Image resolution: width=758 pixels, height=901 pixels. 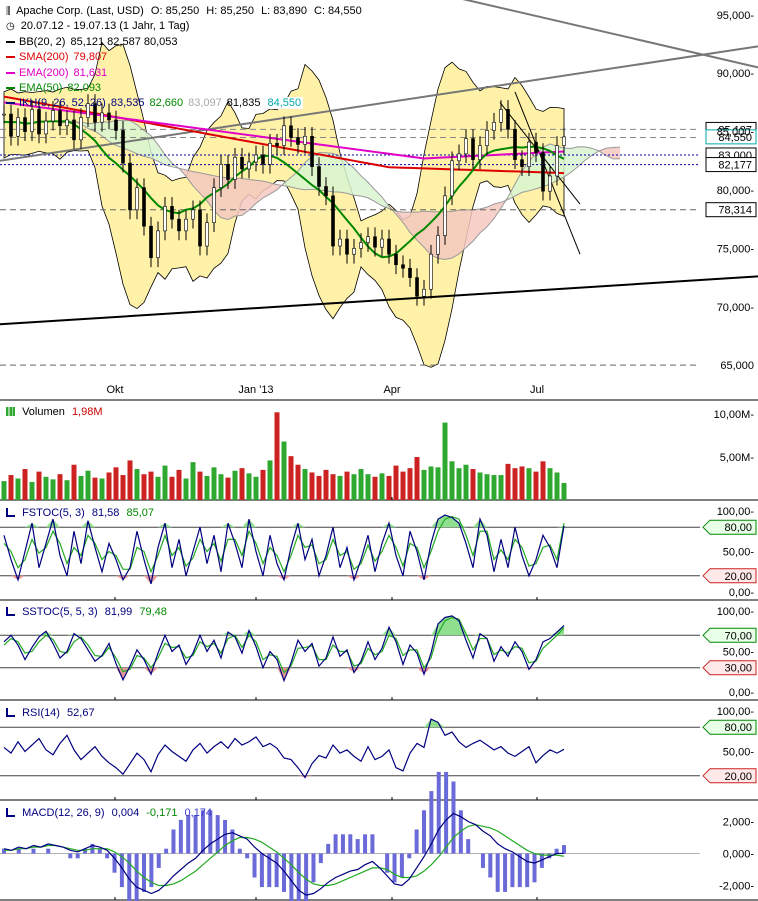 What do you see at coordinates (736, 249) in the screenshot?
I see `y-tick-label: 75,000-` at bounding box center [736, 249].